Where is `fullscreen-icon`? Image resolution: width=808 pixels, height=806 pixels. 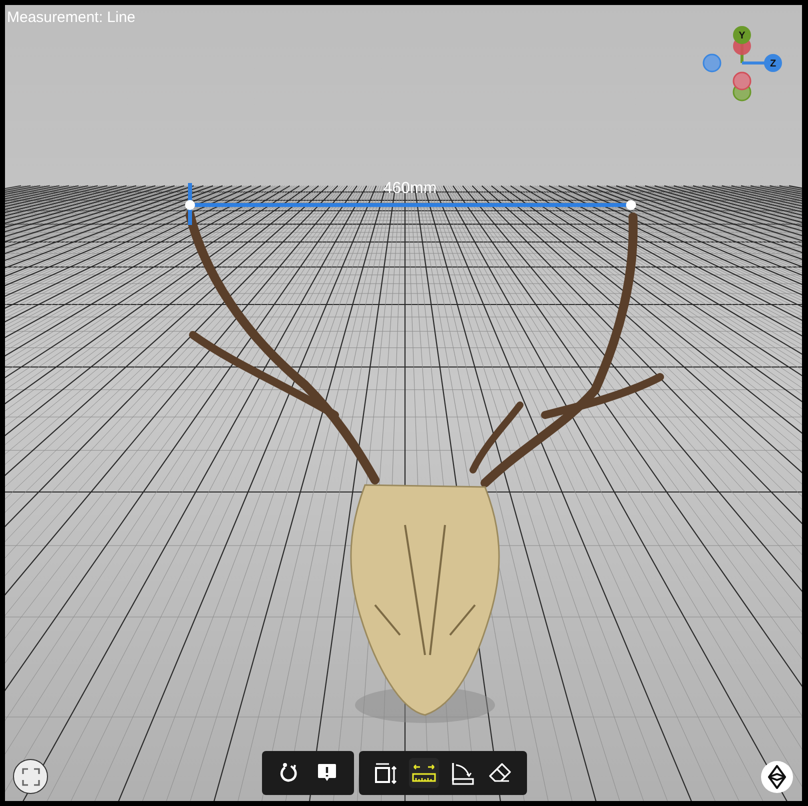 fullscreen-icon is located at coordinates (31, 777).